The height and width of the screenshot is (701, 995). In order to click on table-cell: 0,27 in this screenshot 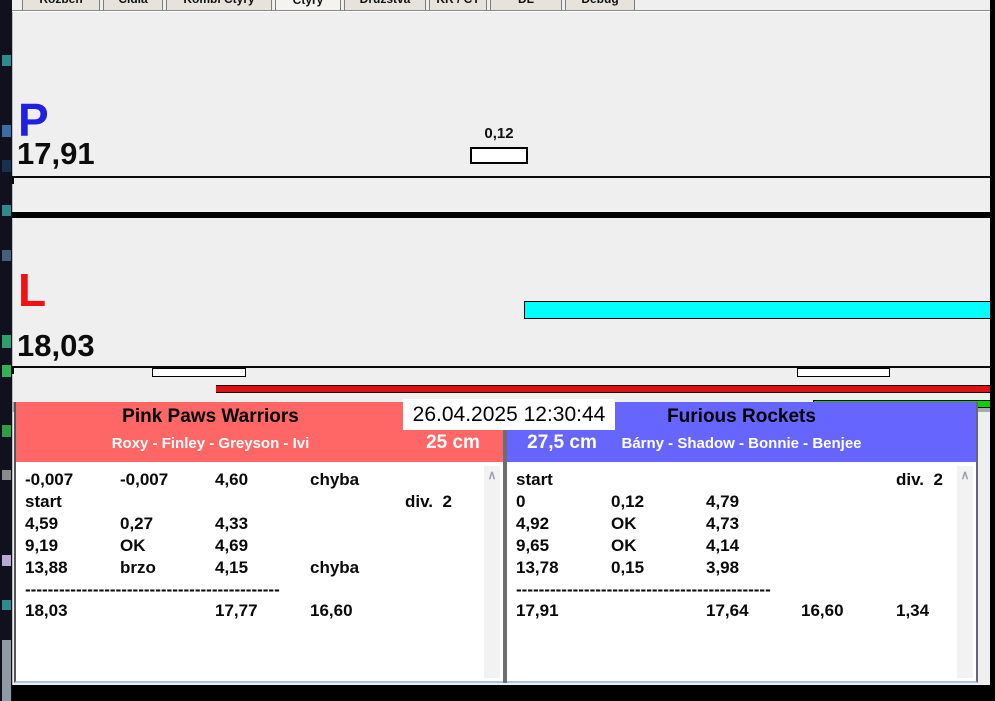, I will do `click(137, 523)`.